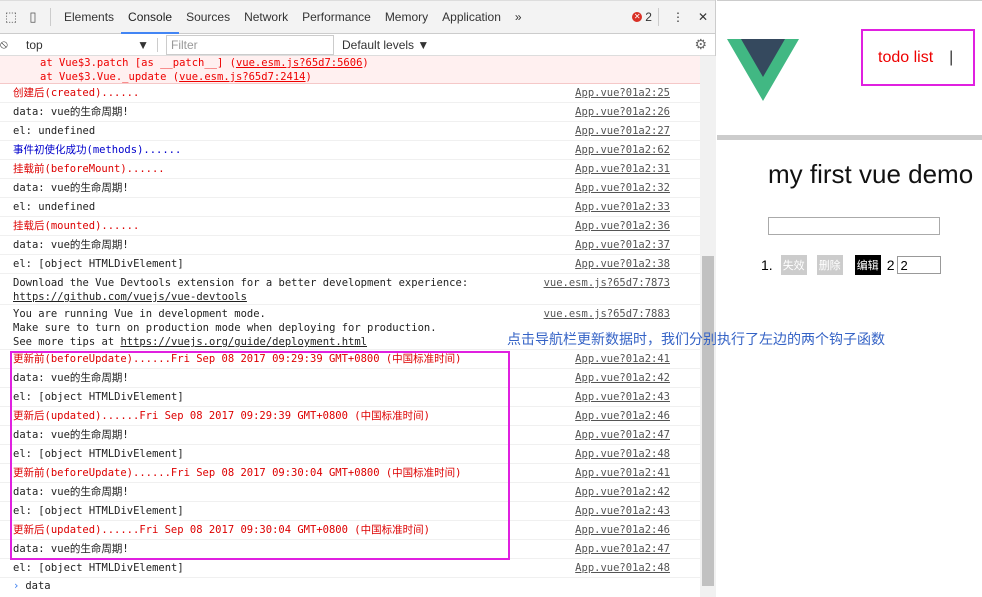 This screenshot has height=597, width=982. What do you see at coordinates (622, 227) in the screenshot?
I see `source-link: App.vue?01a2:36` at bounding box center [622, 227].